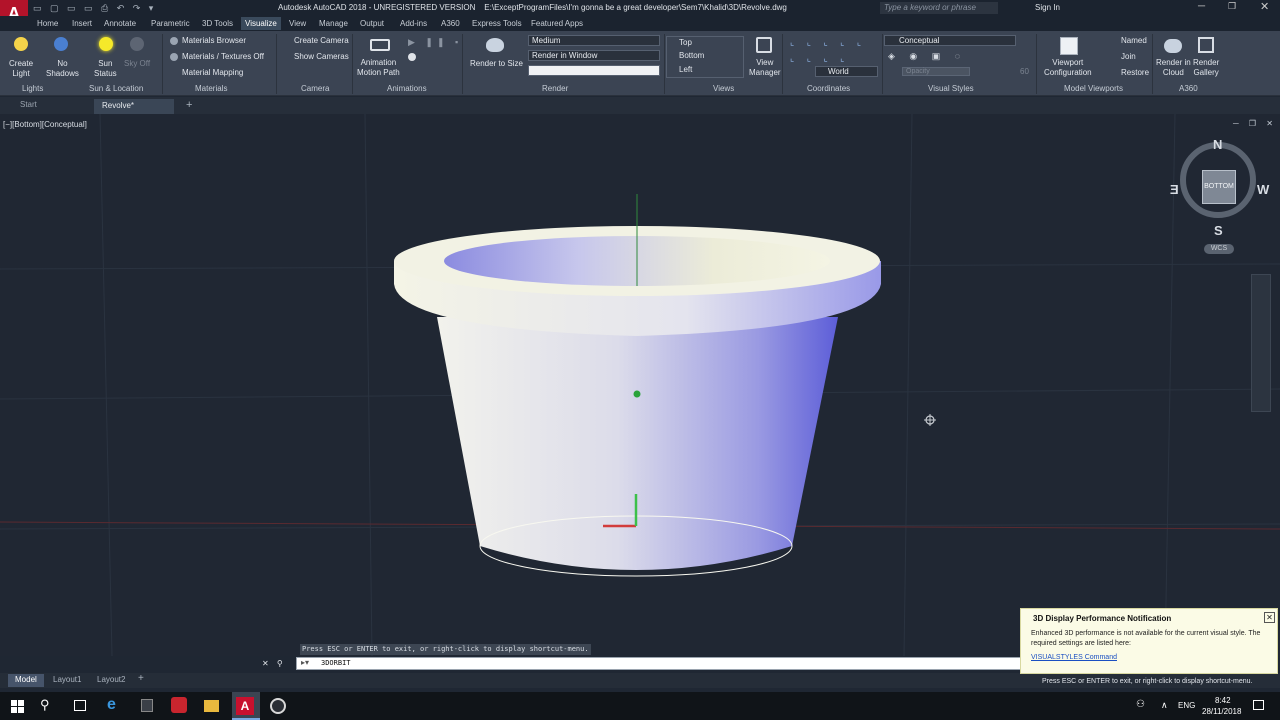  What do you see at coordinates (1264, 6) in the screenshot?
I see `close-button: ✕` at bounding box center [1264, 6].